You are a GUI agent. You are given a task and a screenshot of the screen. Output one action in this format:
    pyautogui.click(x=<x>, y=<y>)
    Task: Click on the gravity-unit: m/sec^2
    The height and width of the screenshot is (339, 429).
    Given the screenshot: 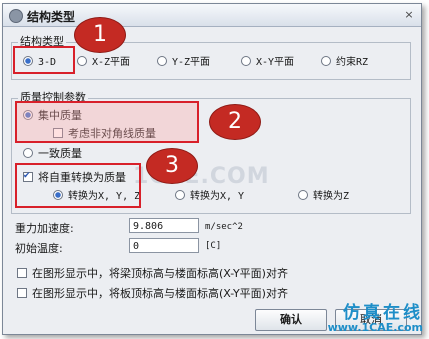 What is the action you would take?
    pyautogui.click(x=224, y=227)
    